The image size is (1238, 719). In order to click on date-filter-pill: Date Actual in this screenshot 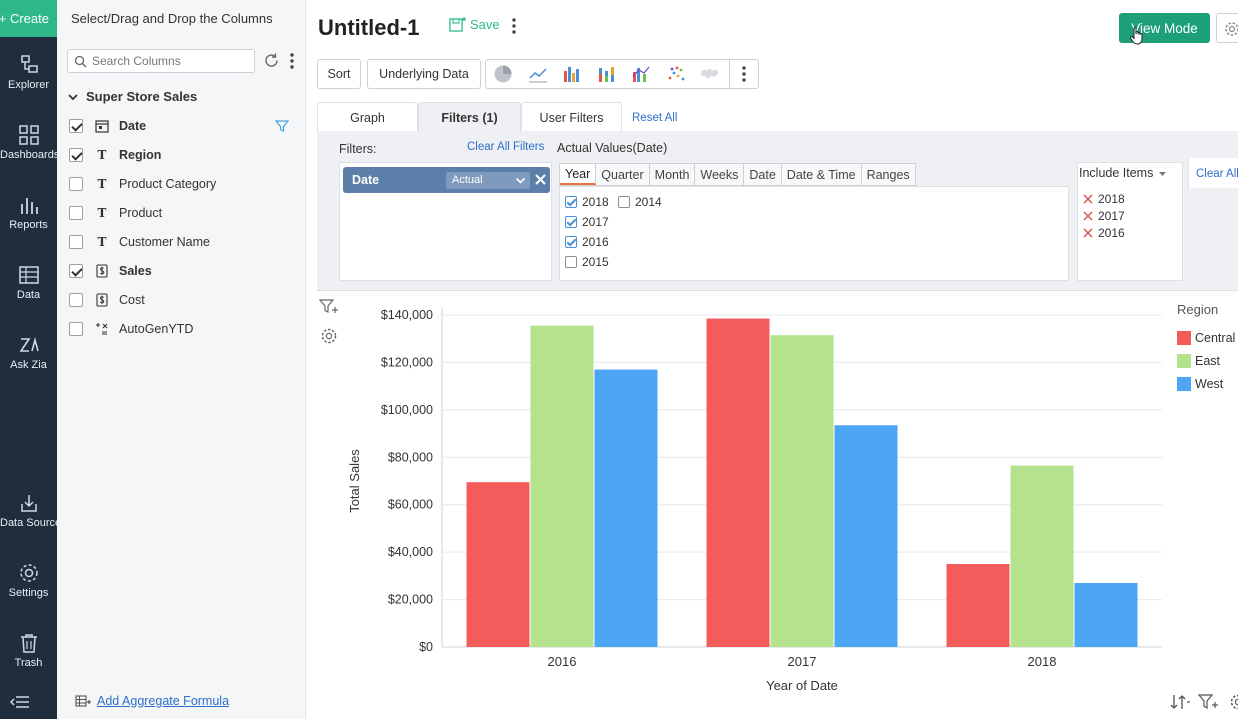, I will do `click(446, 180)`.